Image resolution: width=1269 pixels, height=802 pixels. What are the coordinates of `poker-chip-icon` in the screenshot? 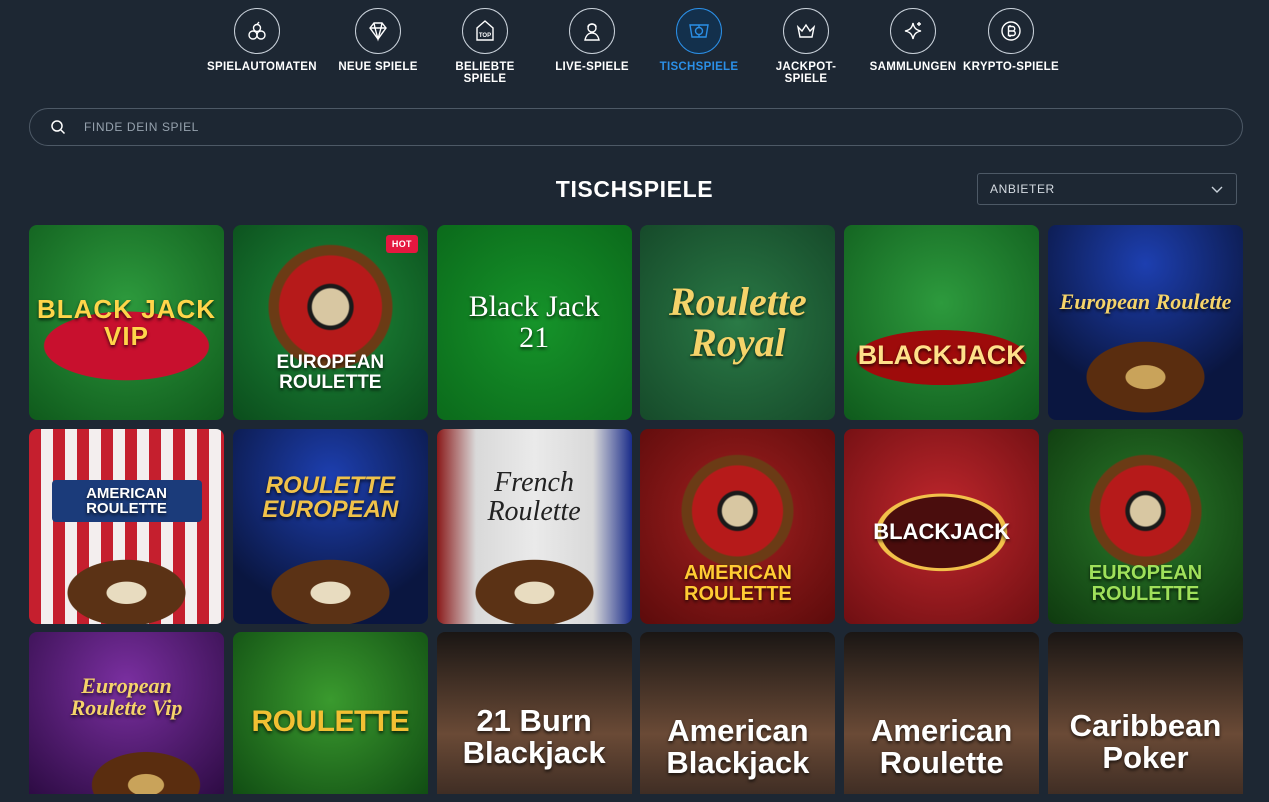 It's located at (699, 31).